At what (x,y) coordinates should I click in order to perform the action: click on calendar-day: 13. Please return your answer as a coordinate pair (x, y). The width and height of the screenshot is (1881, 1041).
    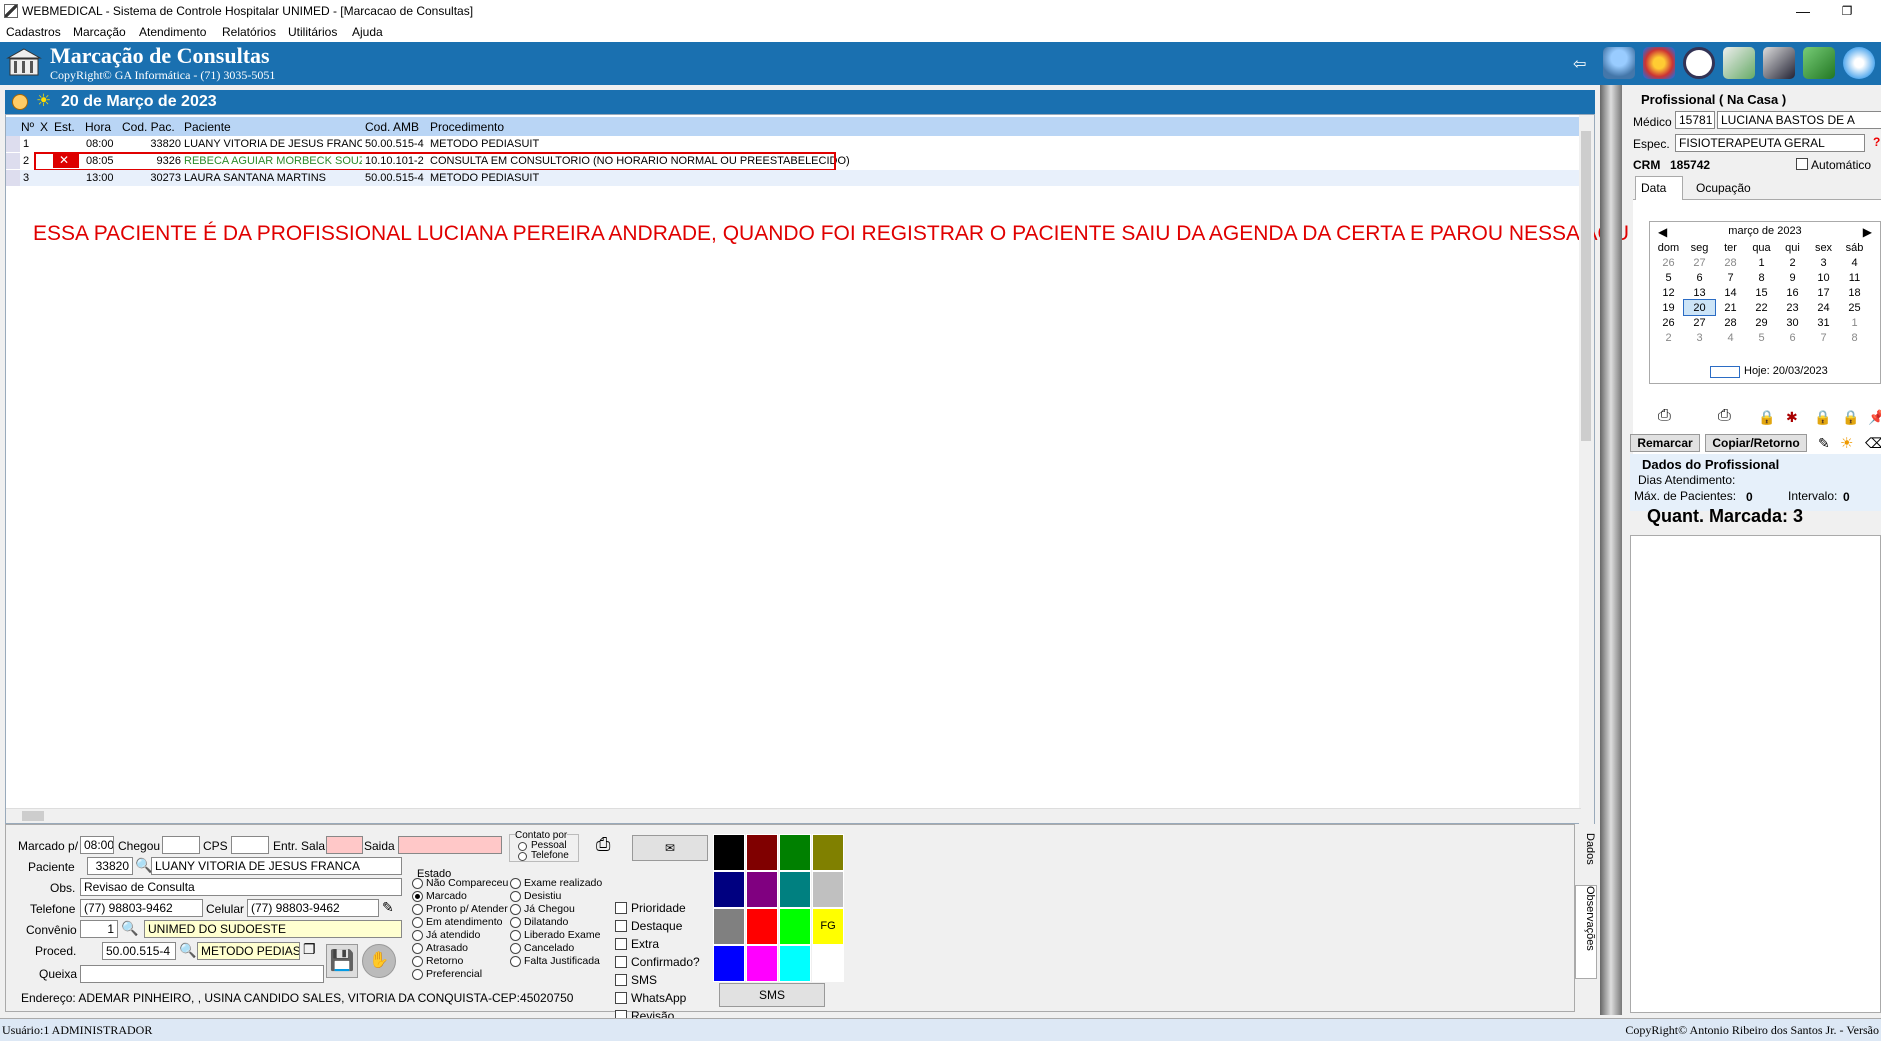
    Looking at the image, I should click on (1699, 292).